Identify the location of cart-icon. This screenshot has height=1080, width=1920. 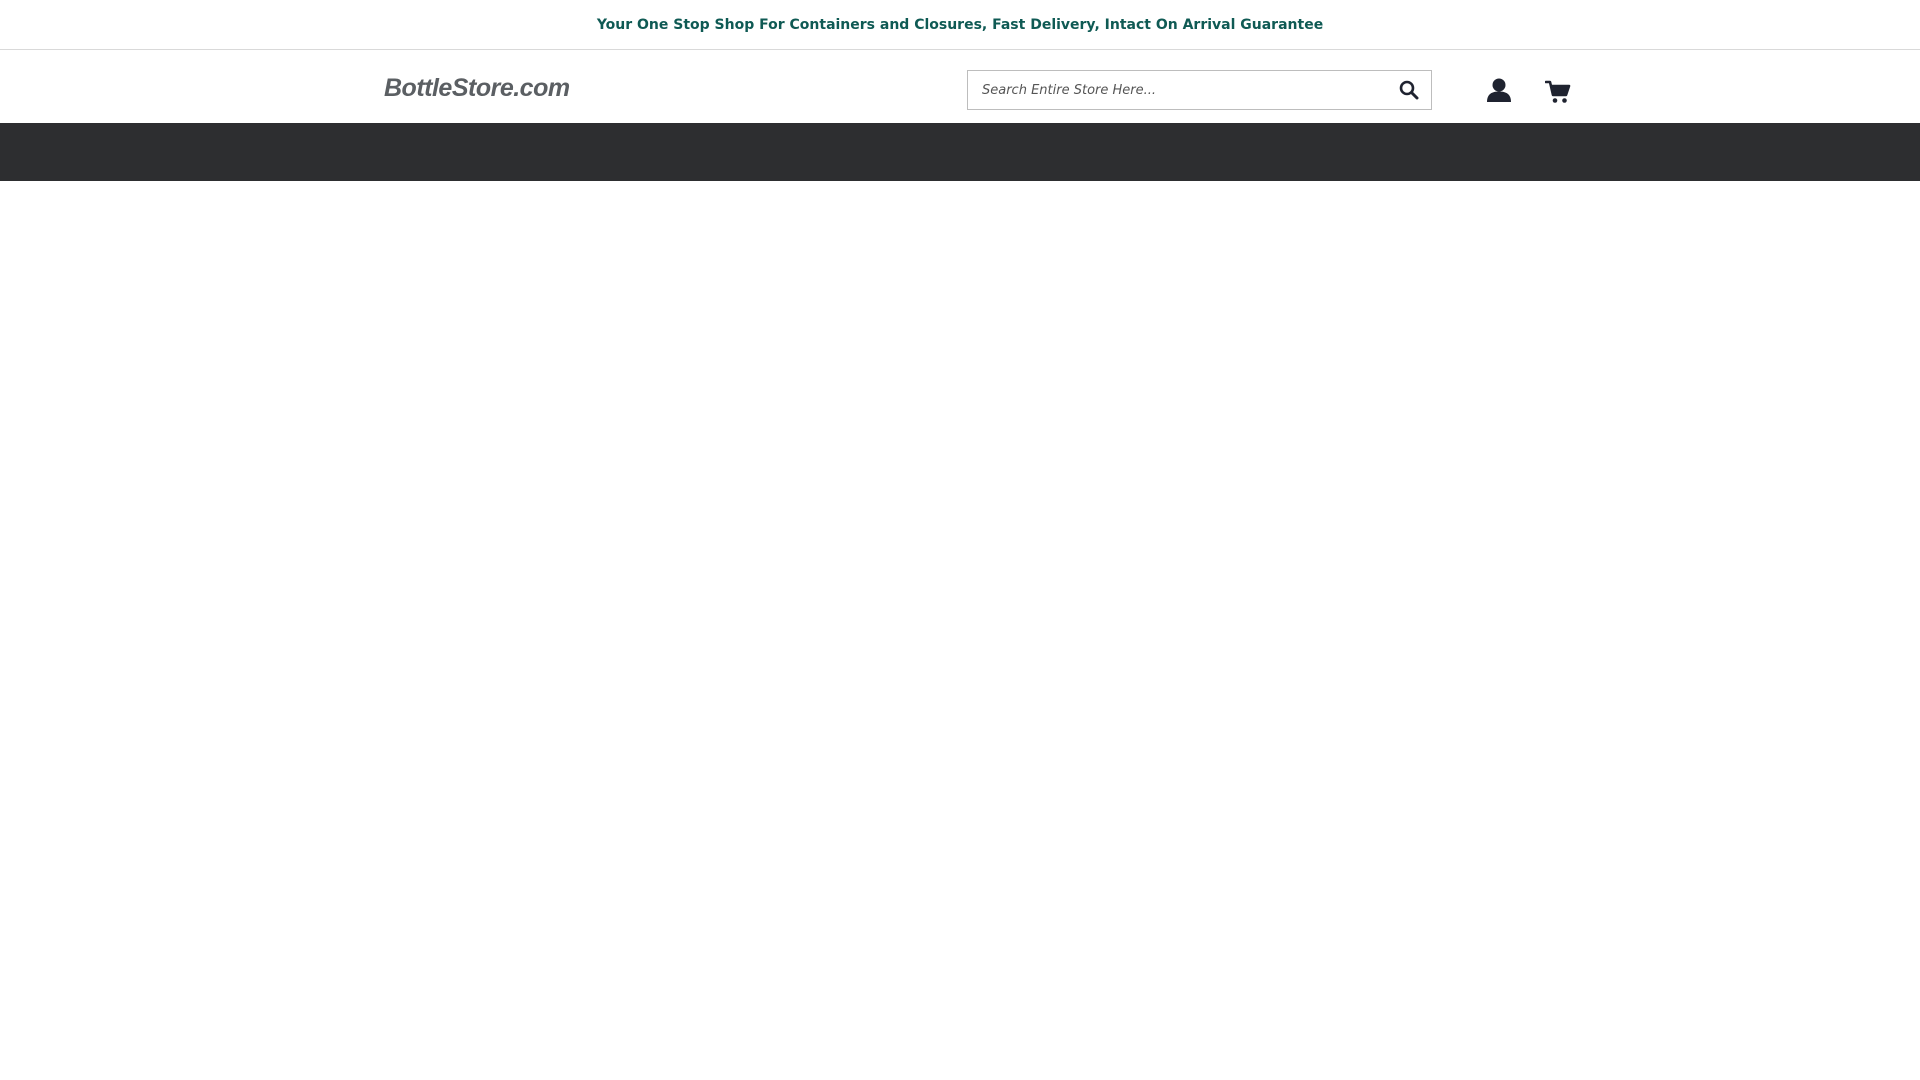
(1558, 91).